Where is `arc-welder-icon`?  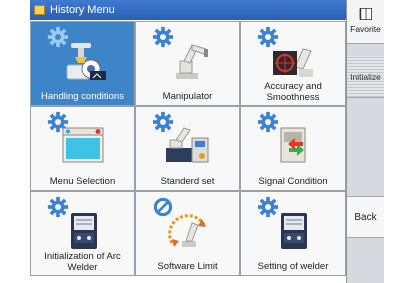
arc-welder-icon is located at coordinates (84, 231).